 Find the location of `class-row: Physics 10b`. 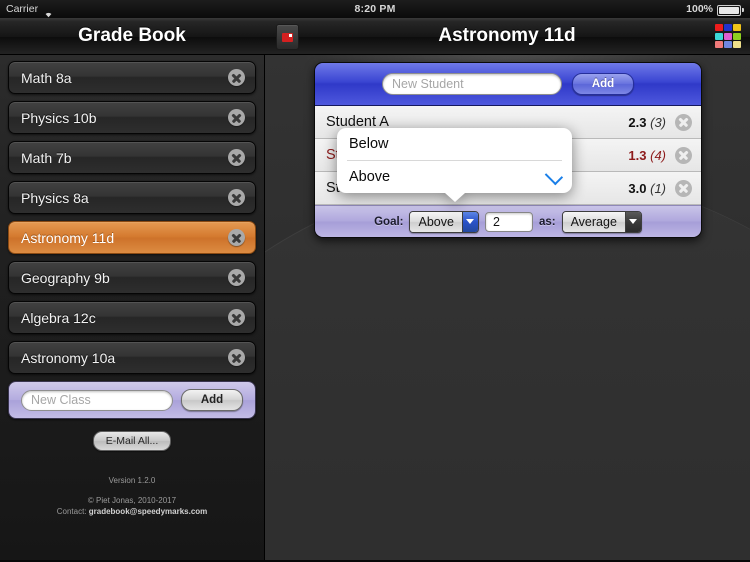

class-row: Physics 10b is located at coordinates (132, 117).